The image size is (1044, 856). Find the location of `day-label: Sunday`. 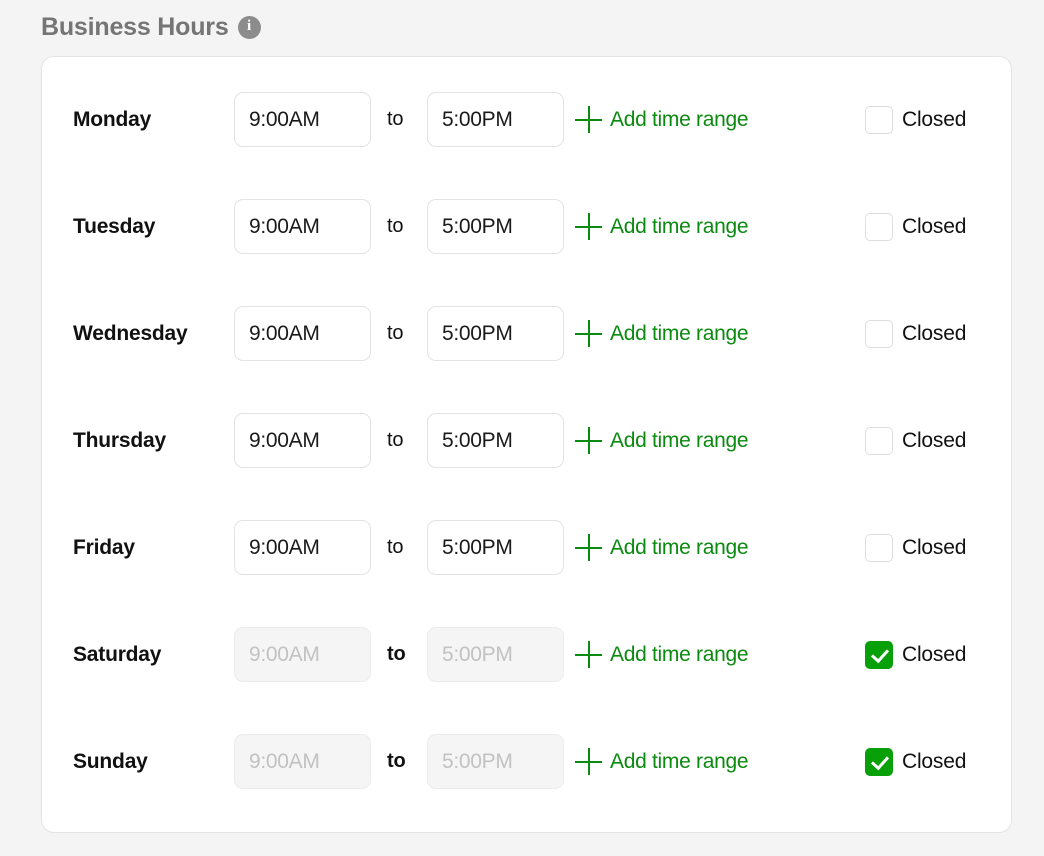

day-label: Sunday is located at coordinates (110, 761).